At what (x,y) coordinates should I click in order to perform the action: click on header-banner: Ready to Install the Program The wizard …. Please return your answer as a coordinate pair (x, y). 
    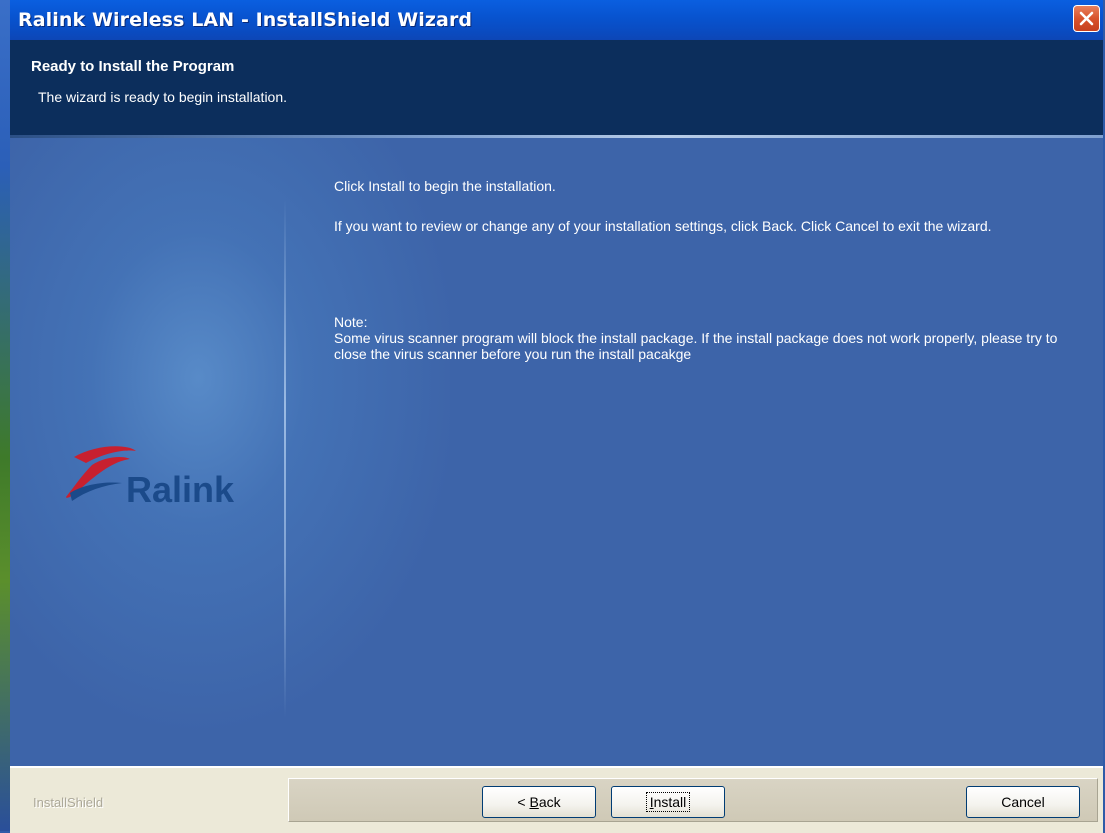
    Looking at the image, I should click on (556, 87).